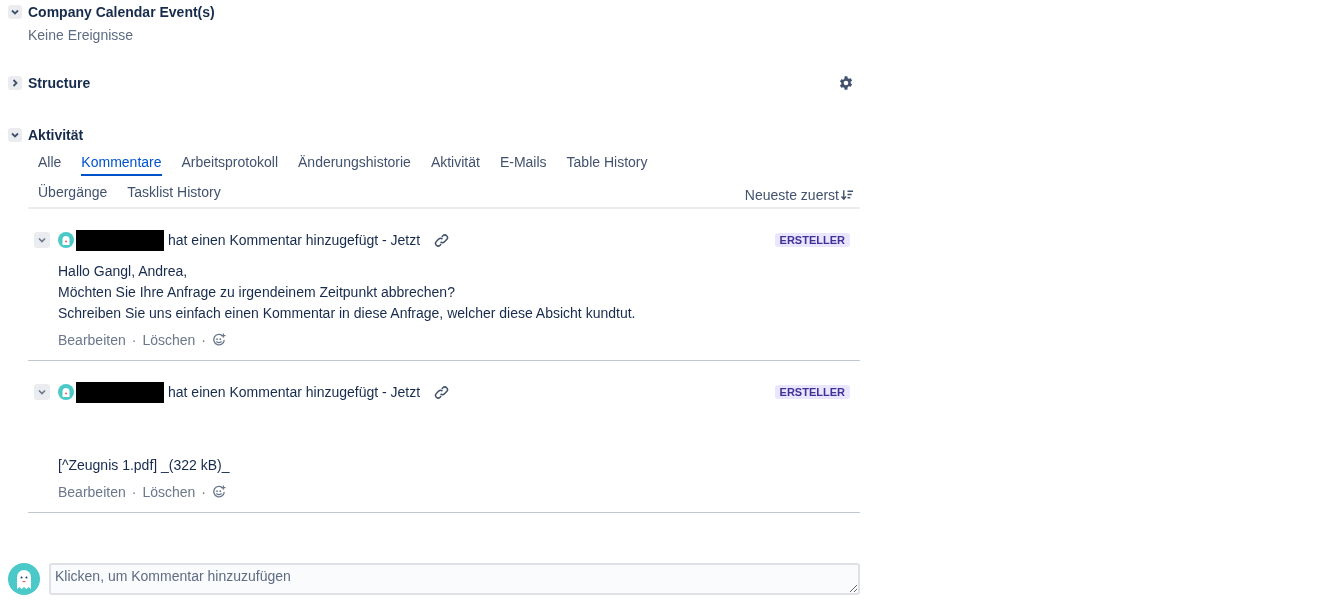  What do you see at coordinates (123, 271) in the screenshot?
I see `comment-text: Hallo Gangl, Andrea,` at bounding box center [123, 271].